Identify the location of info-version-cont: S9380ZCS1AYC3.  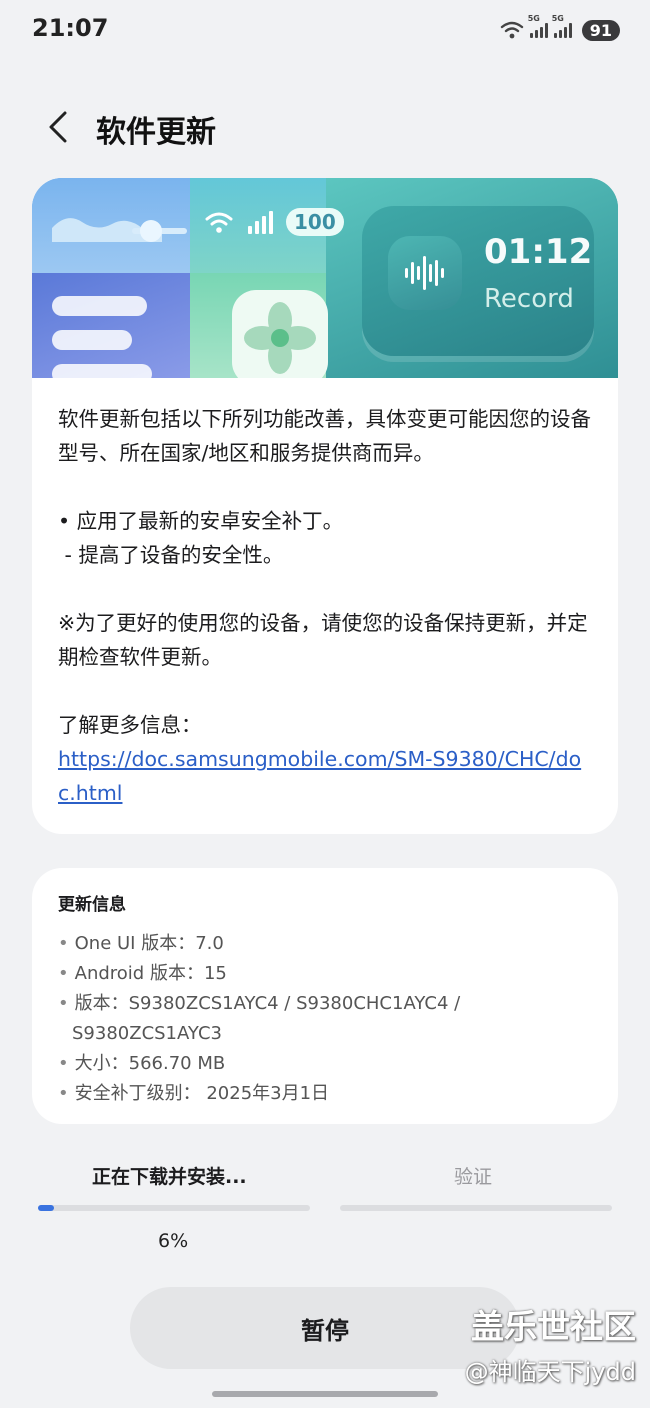
(147, 1033).